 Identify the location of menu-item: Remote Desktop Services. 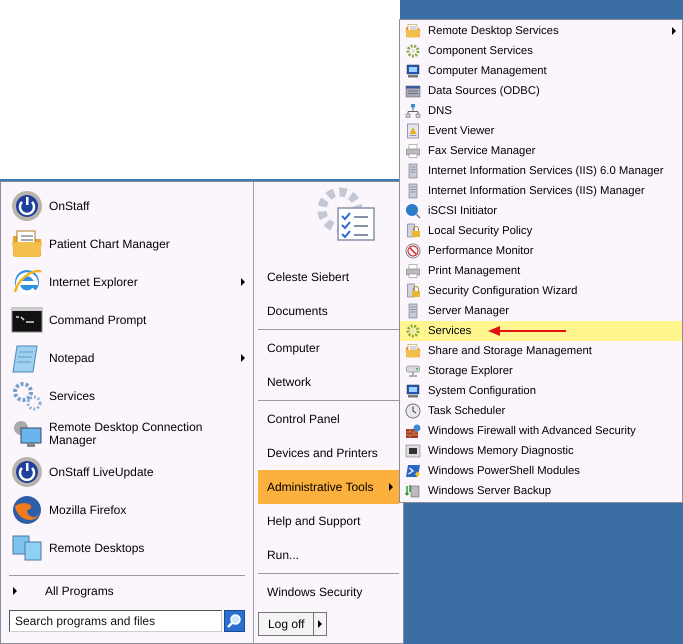
(541, 31).